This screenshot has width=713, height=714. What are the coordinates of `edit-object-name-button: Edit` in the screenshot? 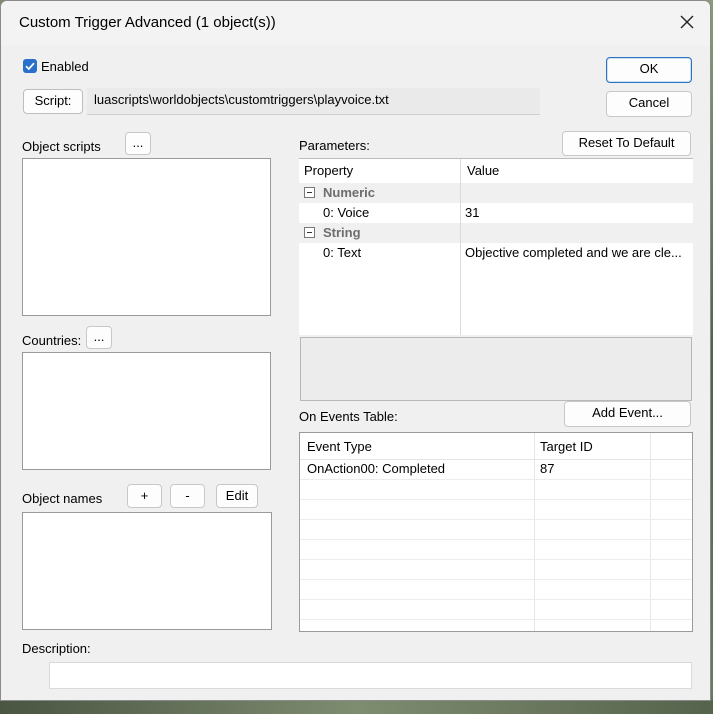 It's located at (237, 496).